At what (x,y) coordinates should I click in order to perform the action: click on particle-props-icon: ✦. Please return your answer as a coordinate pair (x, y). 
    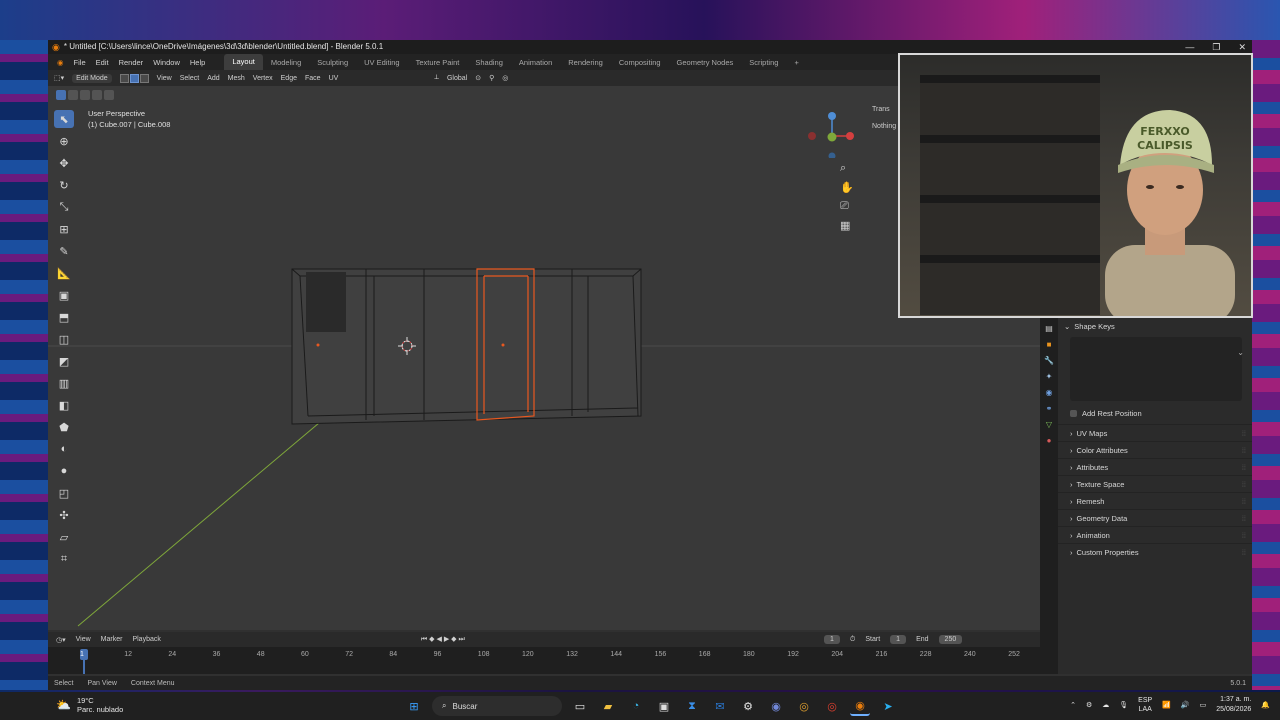
    Looking at the image, I should click on (1049, 376).